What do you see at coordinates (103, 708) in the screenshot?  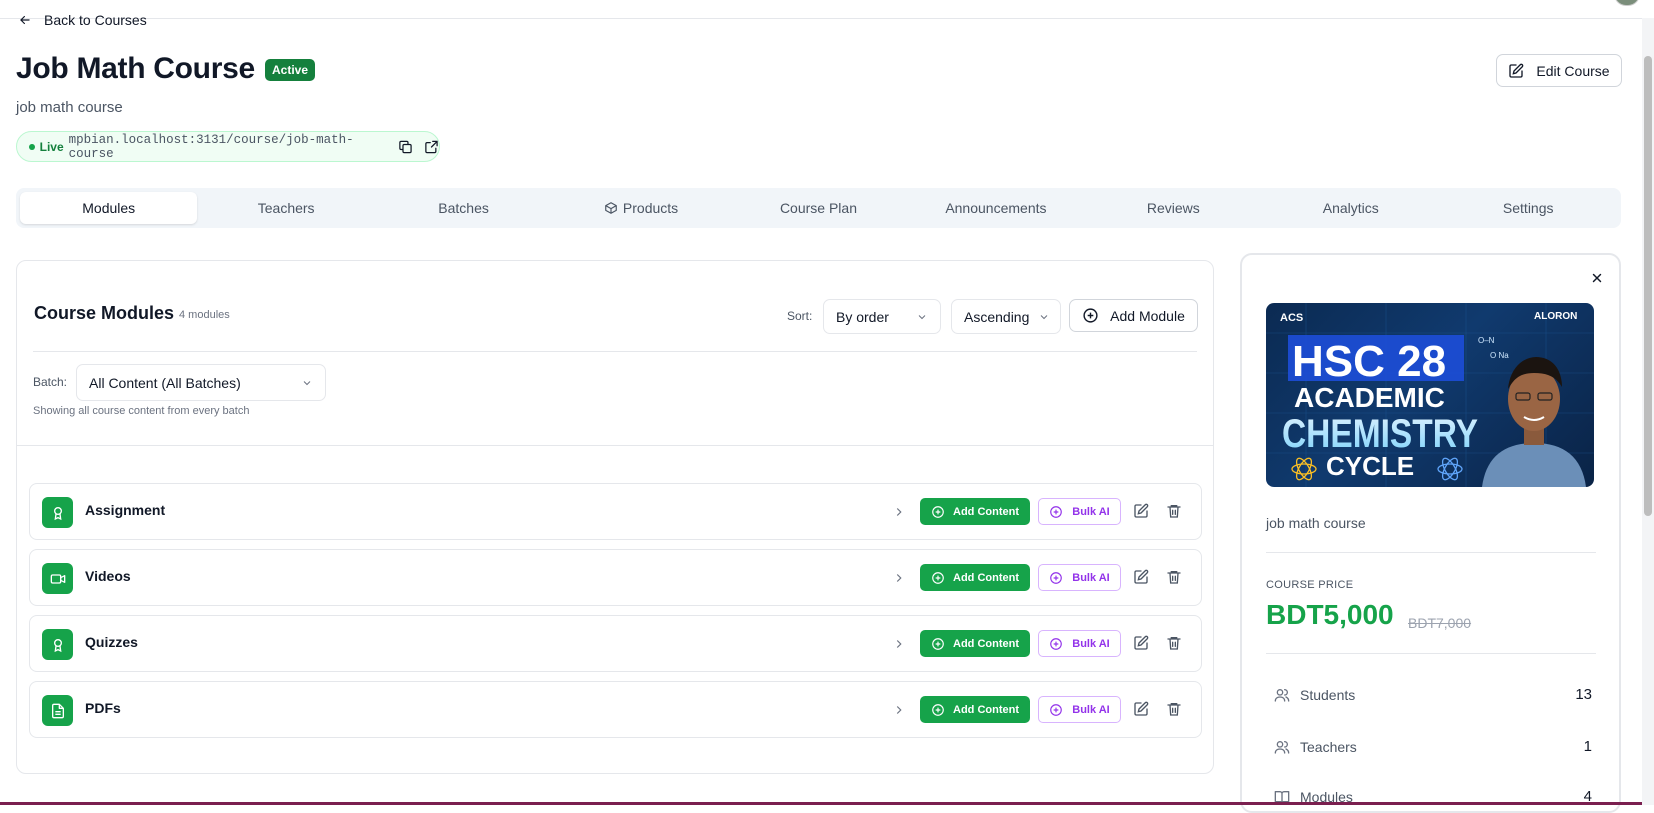 I see `module-name: PDFs` at bounding box center [103, 708].